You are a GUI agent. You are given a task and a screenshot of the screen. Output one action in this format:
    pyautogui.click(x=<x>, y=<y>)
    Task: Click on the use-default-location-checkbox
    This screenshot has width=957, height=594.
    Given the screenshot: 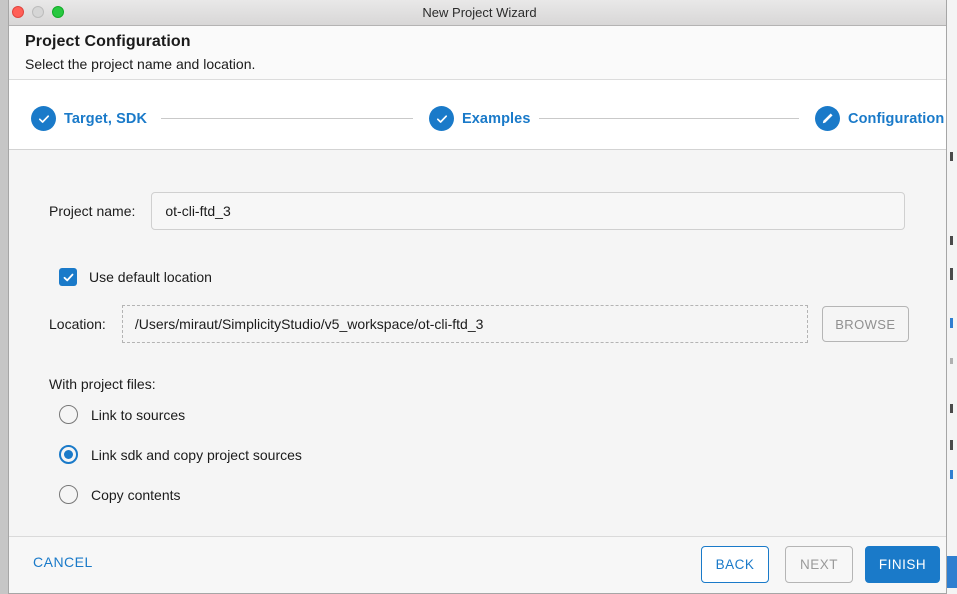 What is the action you would take?
    pyautogui.click(x=68, y=277)
    